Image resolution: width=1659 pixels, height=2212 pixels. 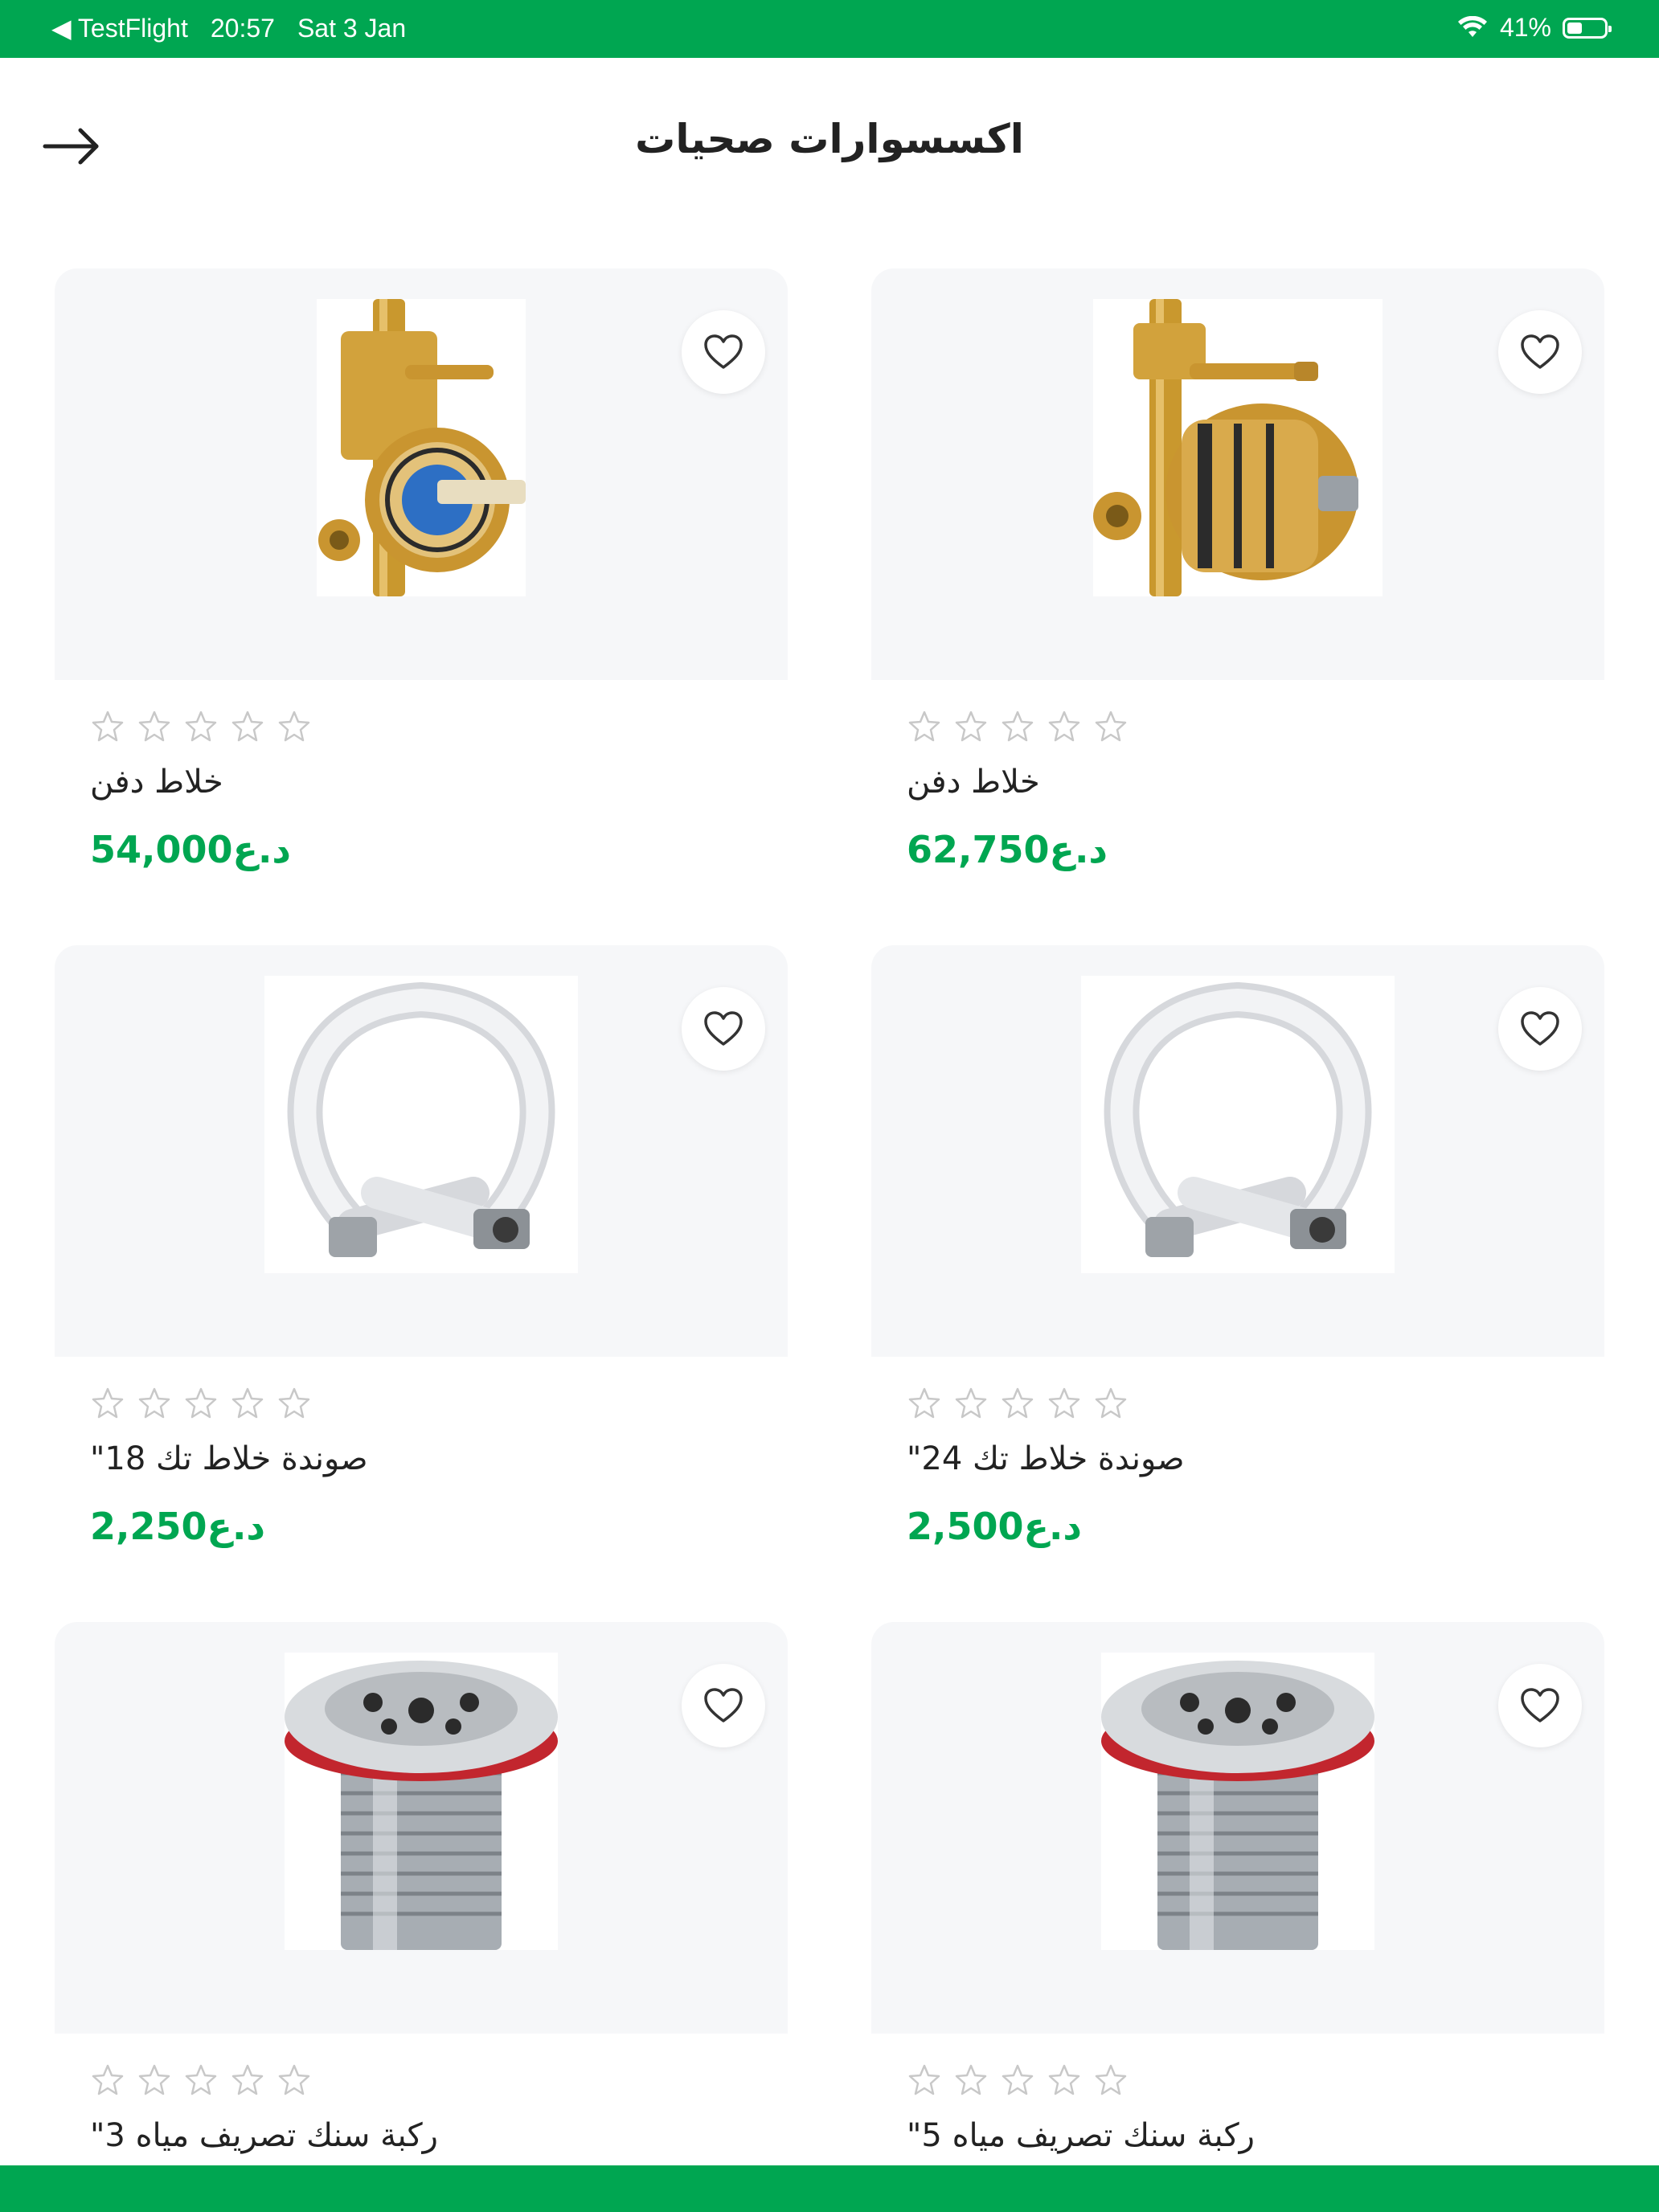 What do you see at coordinates (72, 146) in the screenshot?
I see `arrow-right-icon` at bounding box center [72, 146].